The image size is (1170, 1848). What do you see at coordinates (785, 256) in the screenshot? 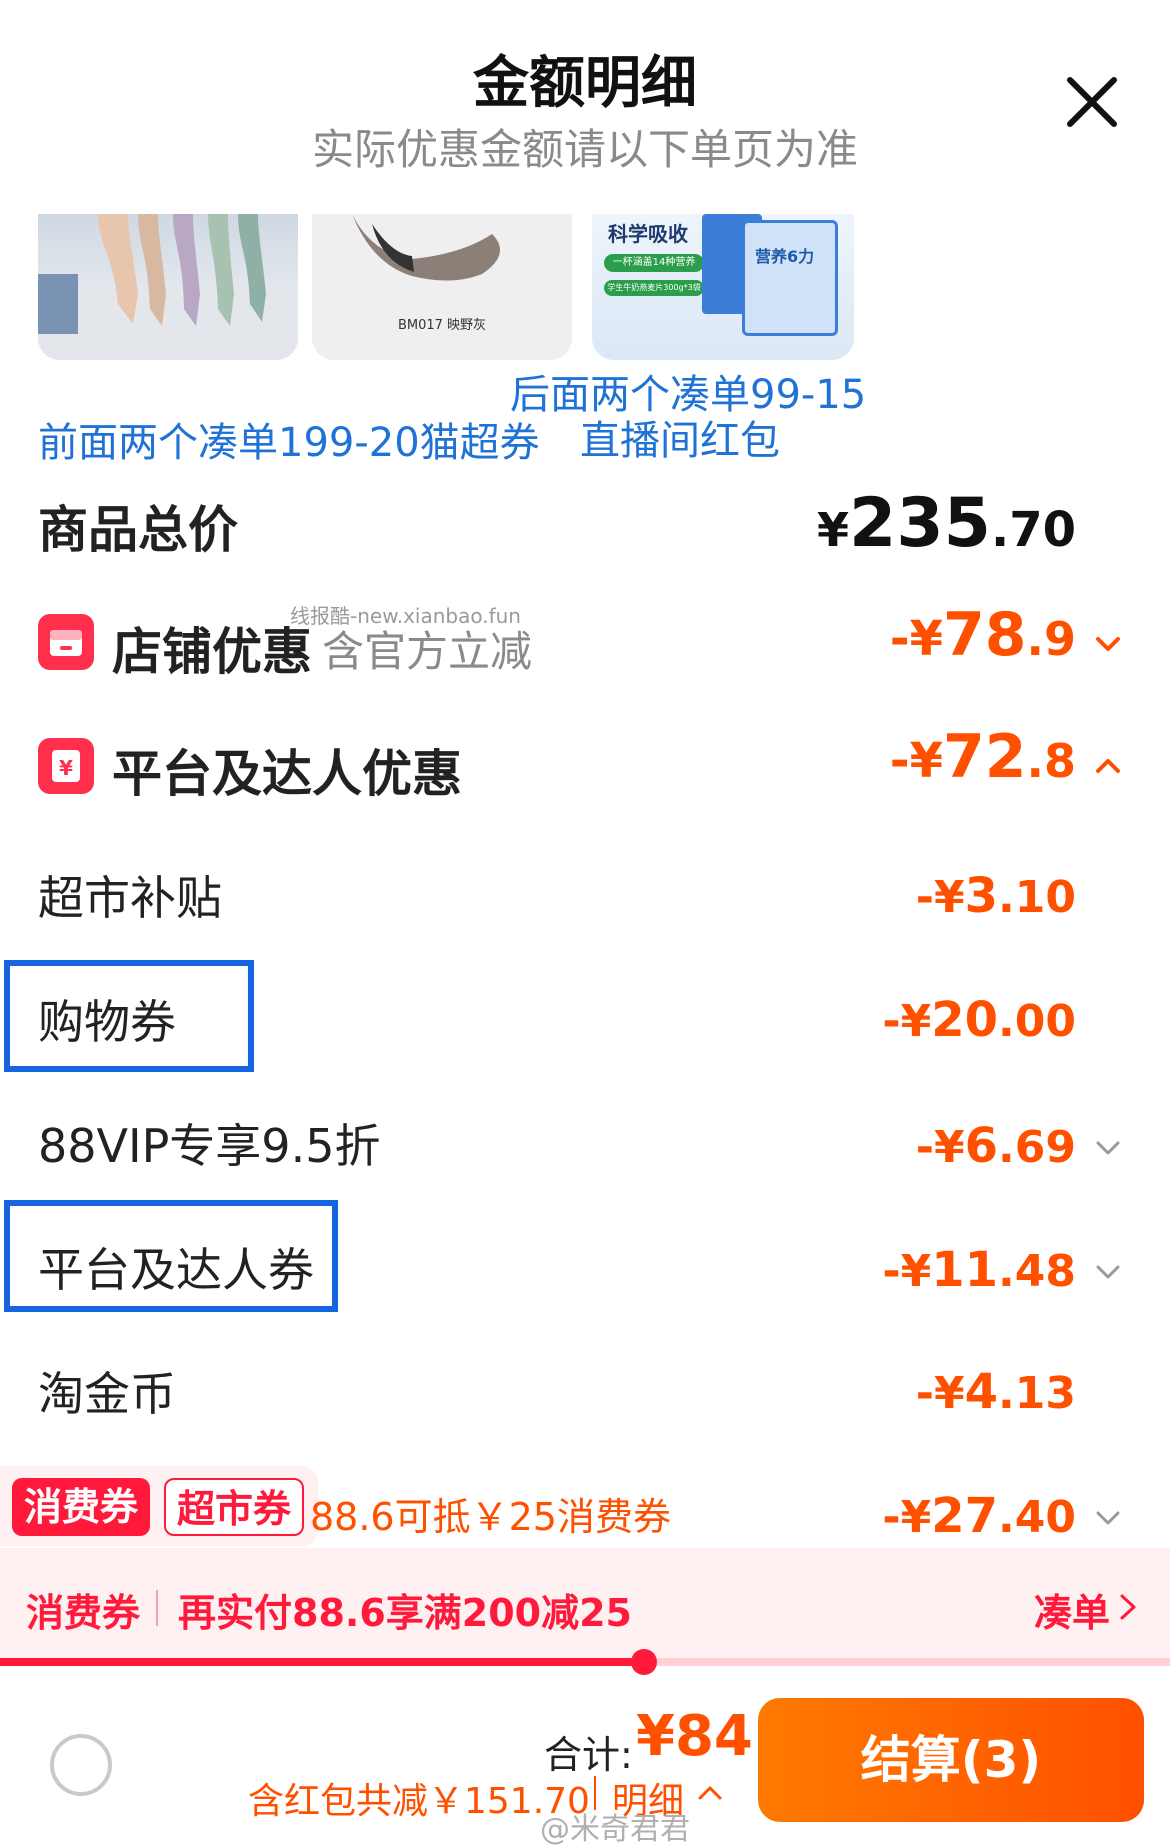
I see `product-pack-label: 营养6力` at bounding box center [785, 256].